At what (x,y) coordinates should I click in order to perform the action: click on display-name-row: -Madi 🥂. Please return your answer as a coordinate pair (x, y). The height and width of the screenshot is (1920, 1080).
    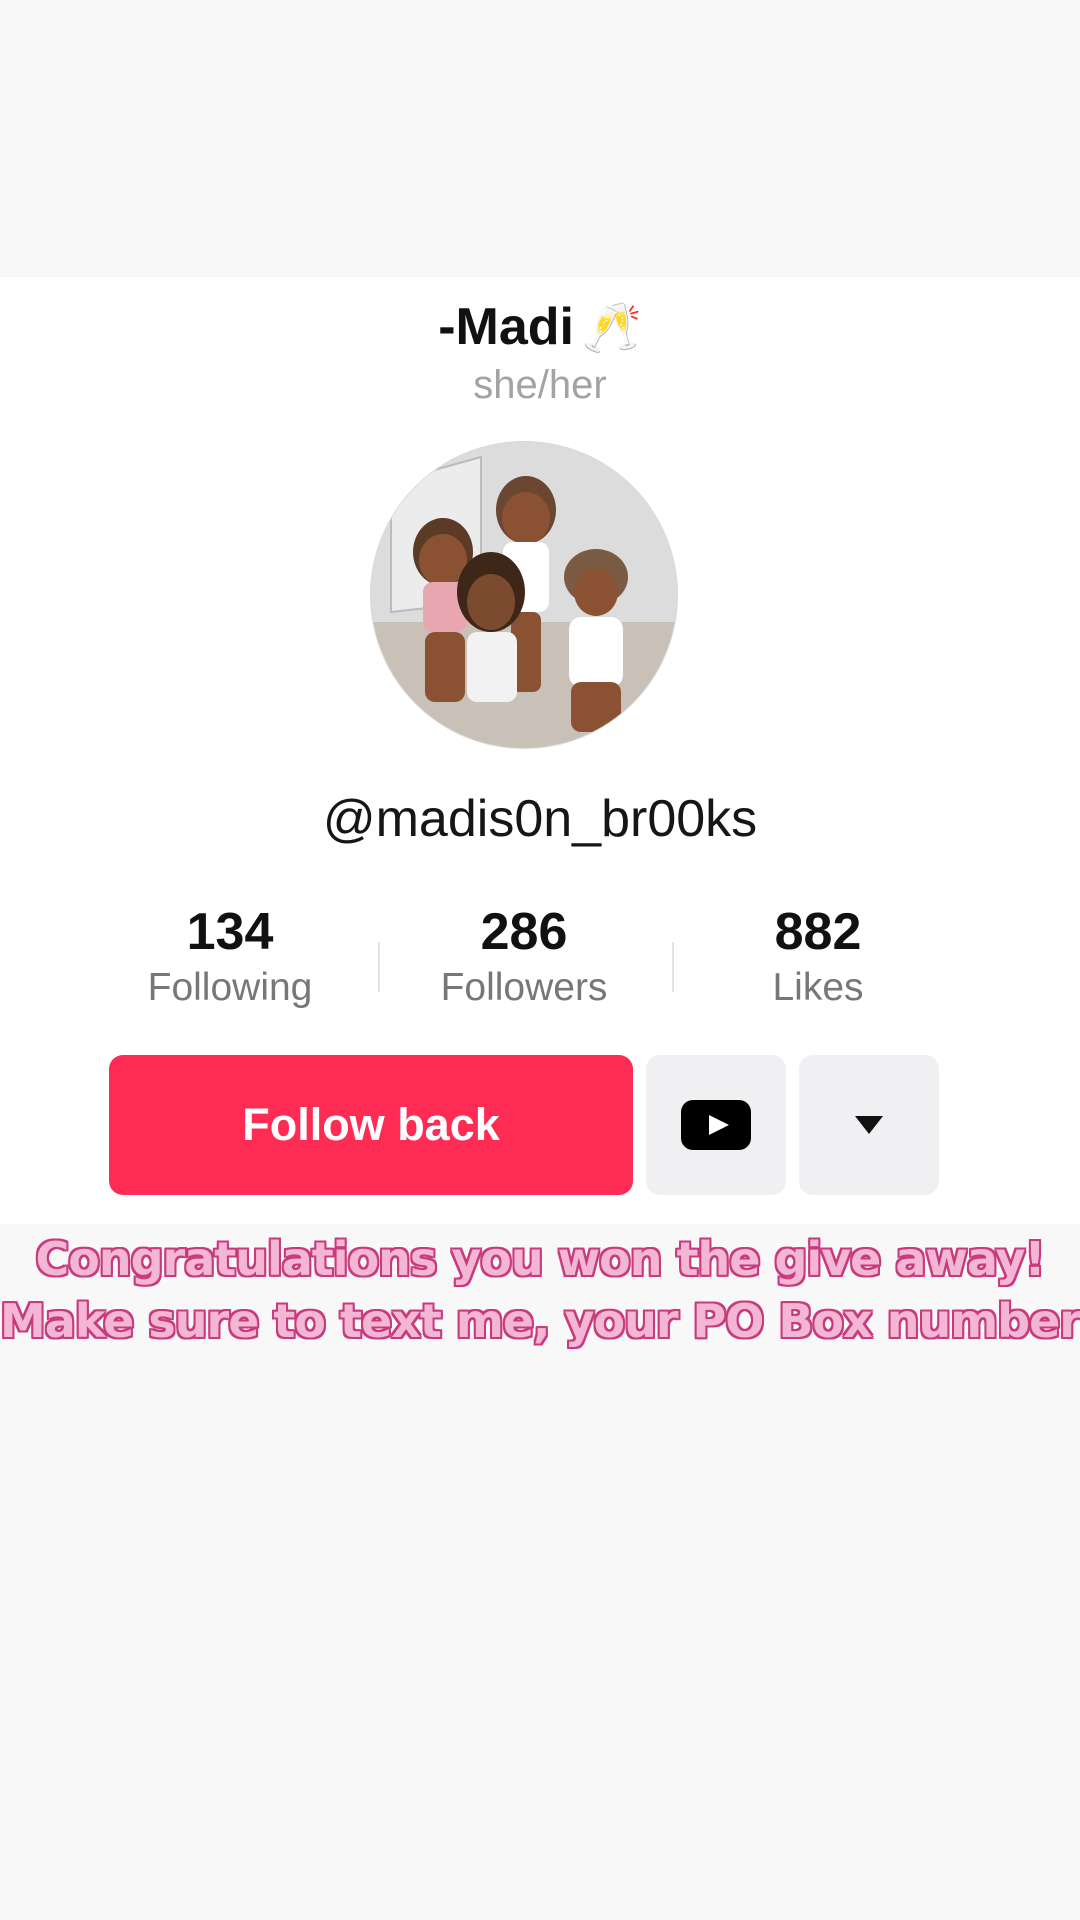
    Looking at the image, I should click on (540, 327).